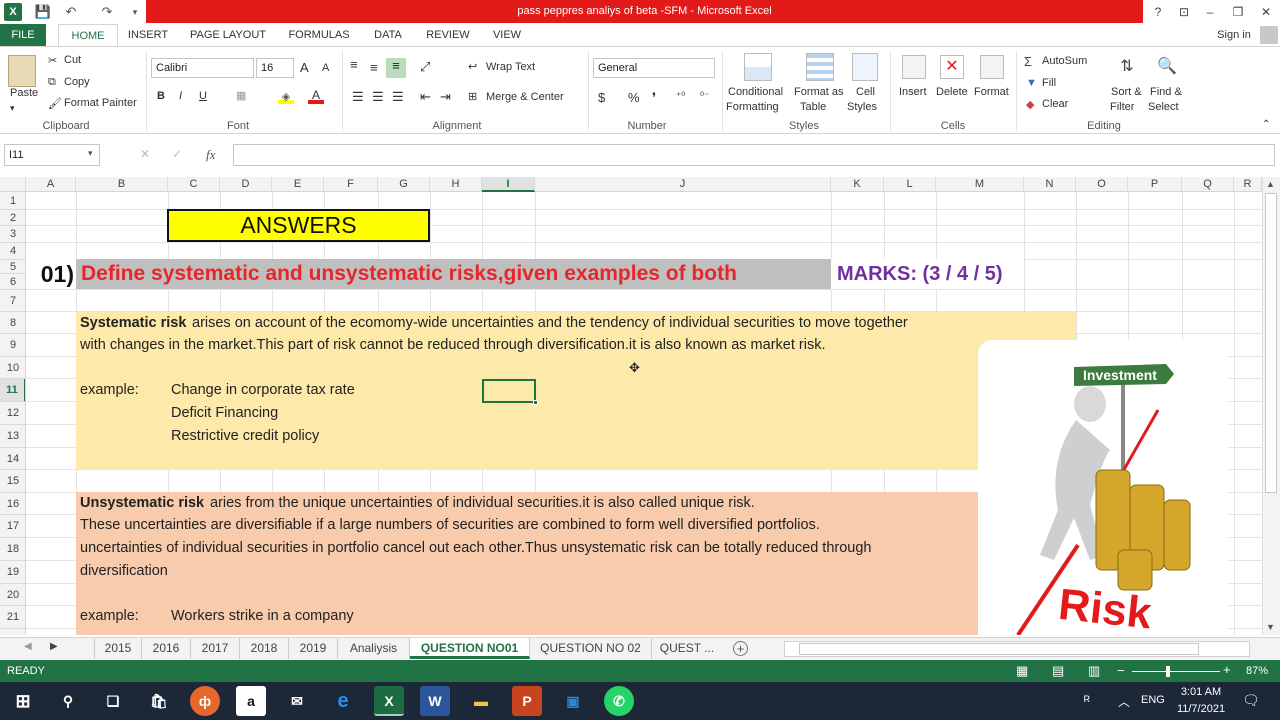 The image size is (1280, 720). What do you see at coordinates (12, 617) in the screenshot?
I see `row-header: 21` at bounding box center [12, 617].